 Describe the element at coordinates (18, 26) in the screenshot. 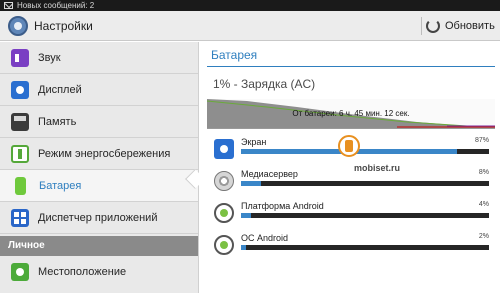

I see `settings-gear-icon` at that location.